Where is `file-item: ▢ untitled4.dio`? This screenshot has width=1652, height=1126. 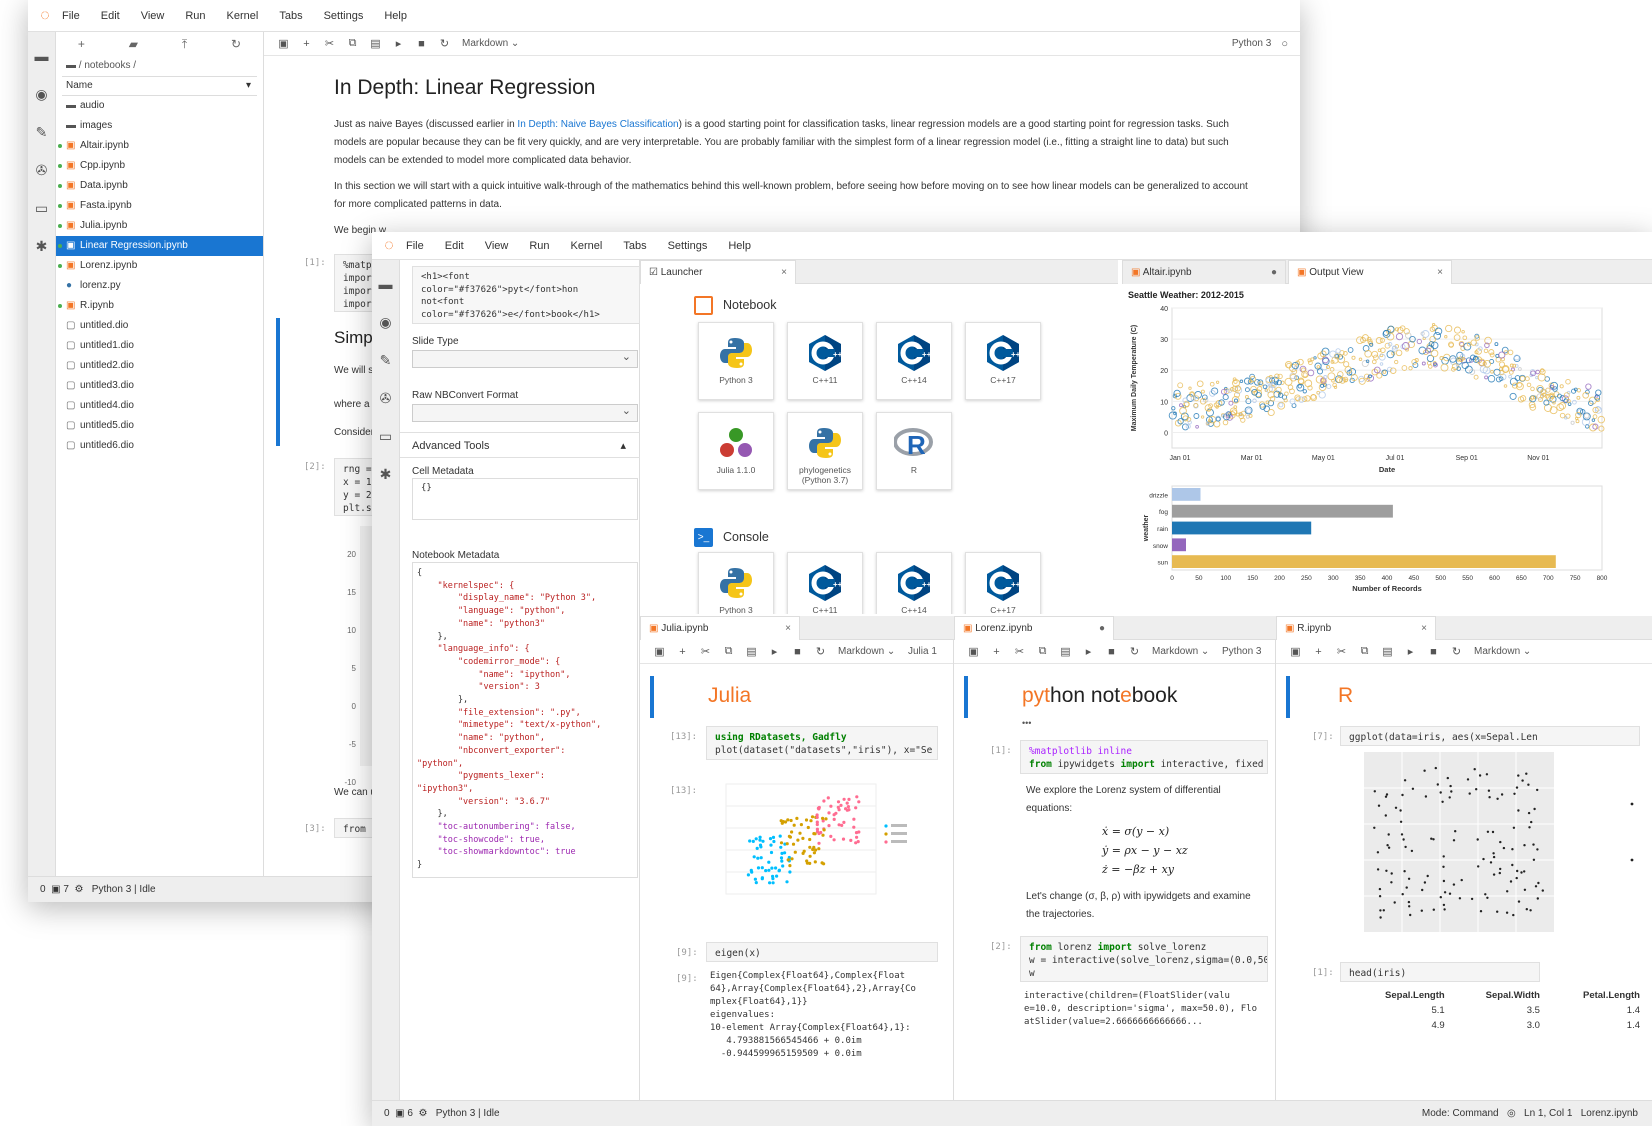 file-item: ▢ untitled4.dio is located at coordinates (159, 406).